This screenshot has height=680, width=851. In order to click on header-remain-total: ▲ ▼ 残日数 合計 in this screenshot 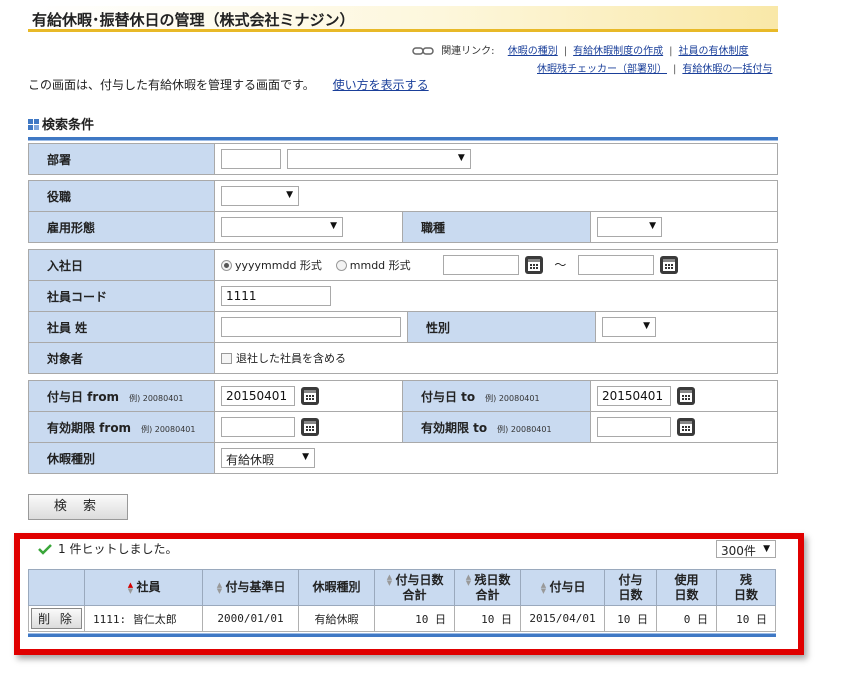, I will do `click(487, 587)`.